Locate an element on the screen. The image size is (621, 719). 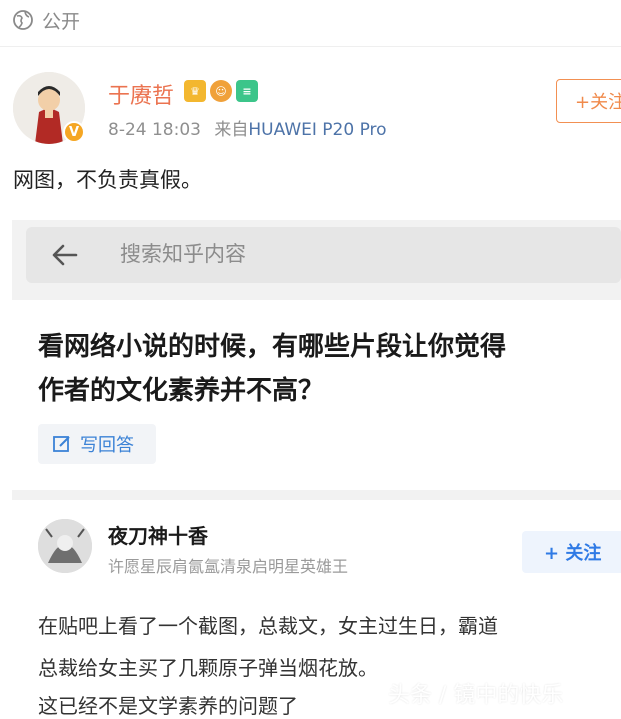
medal-badge-icon: ☺ is located at coordinates (221, 91).